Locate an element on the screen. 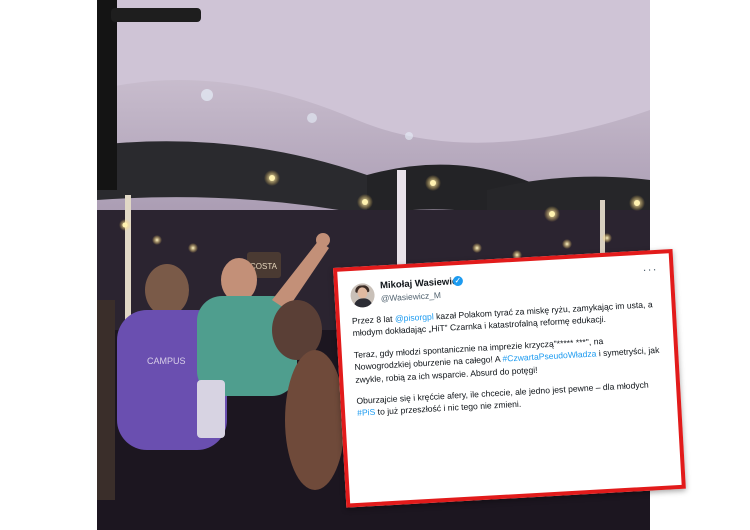 This screenshot has height=530, width=750. hashtag-link: #CzwartaPseudoWładza is located at coordinates (549, 356).